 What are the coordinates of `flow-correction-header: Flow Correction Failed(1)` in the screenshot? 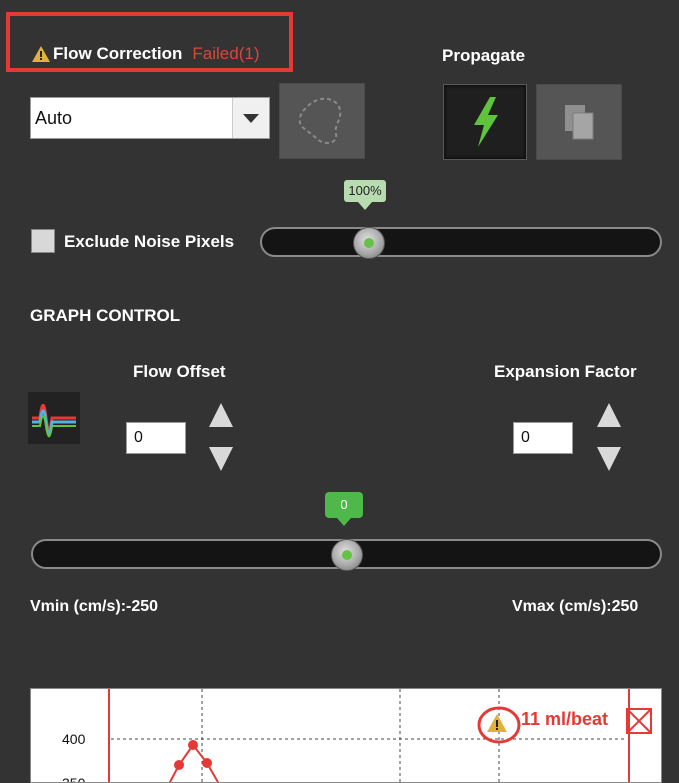 It's located at (146, 54).